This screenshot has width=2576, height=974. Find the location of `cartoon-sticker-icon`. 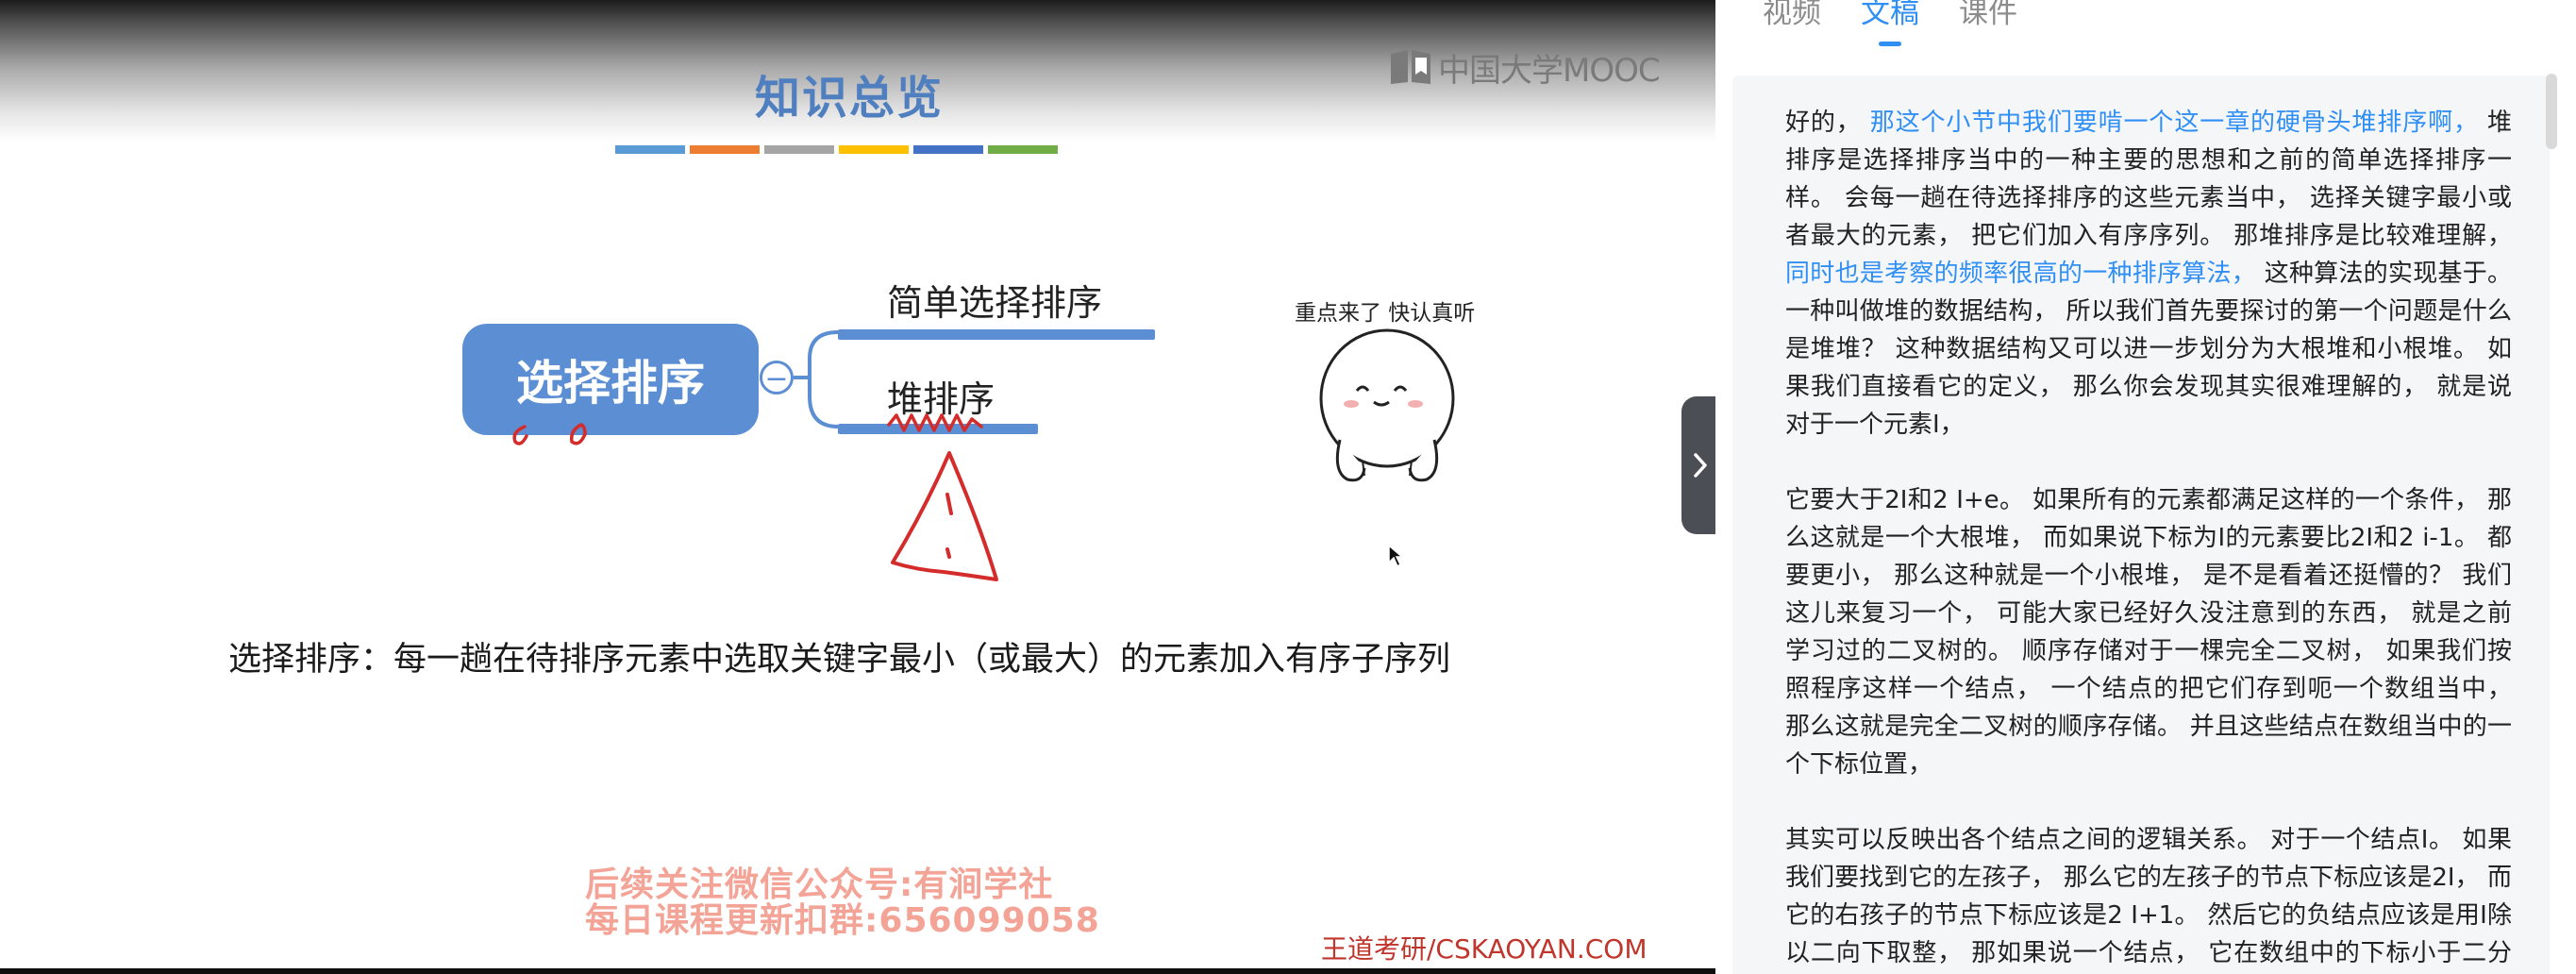

cartoon-sticker-icon is located at coordinates (1387, 405).